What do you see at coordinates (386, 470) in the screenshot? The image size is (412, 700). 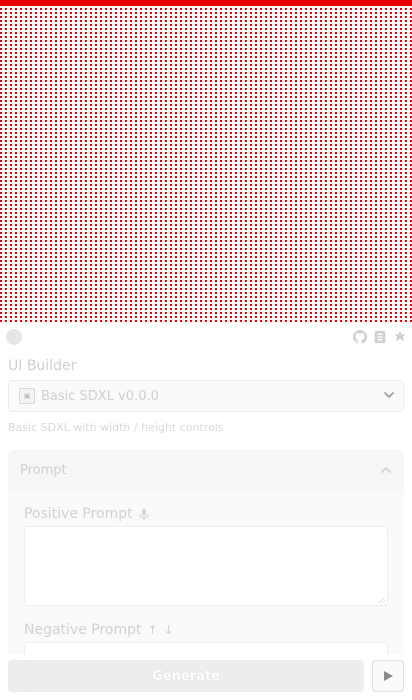 I see `chevron-up-icon` at bounding box center [386, 470].